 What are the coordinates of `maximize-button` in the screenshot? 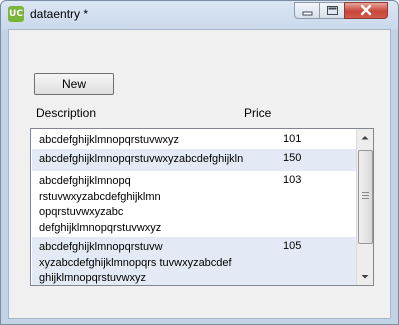 It's located at (332, 10).